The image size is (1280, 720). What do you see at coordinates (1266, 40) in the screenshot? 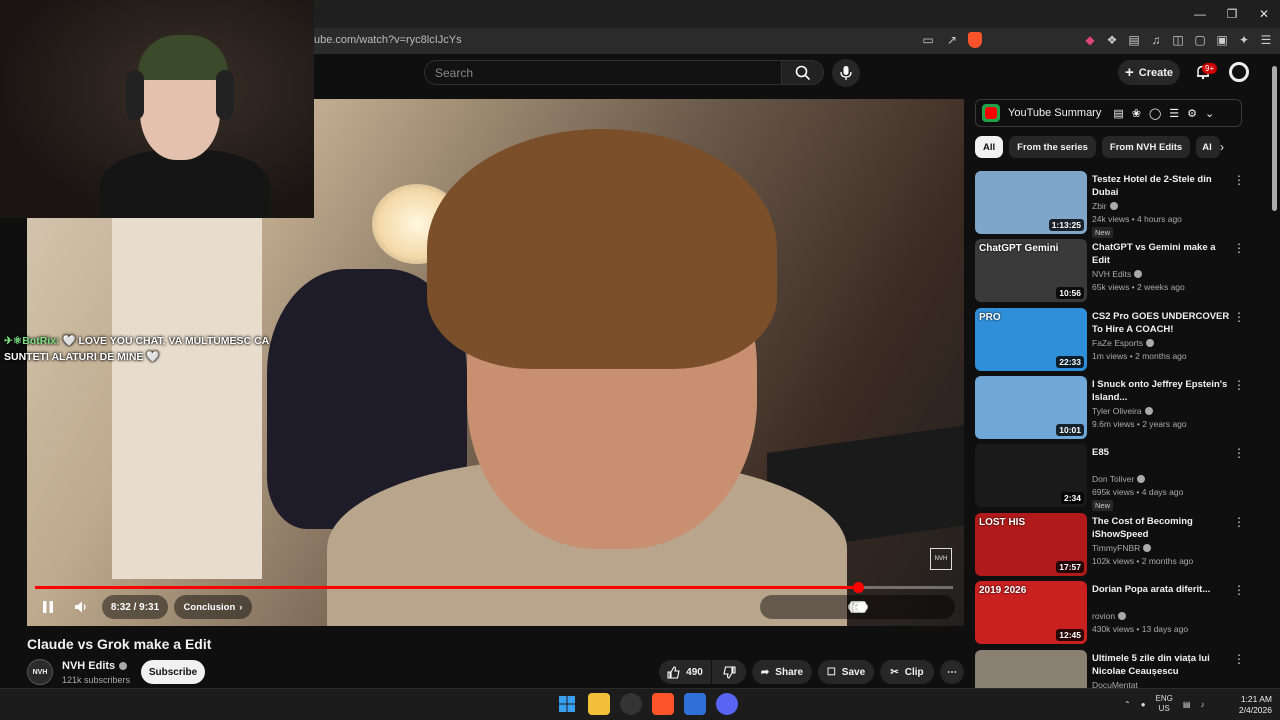
I see `menu-icon: ☰` at bounding box center [1266, 40].